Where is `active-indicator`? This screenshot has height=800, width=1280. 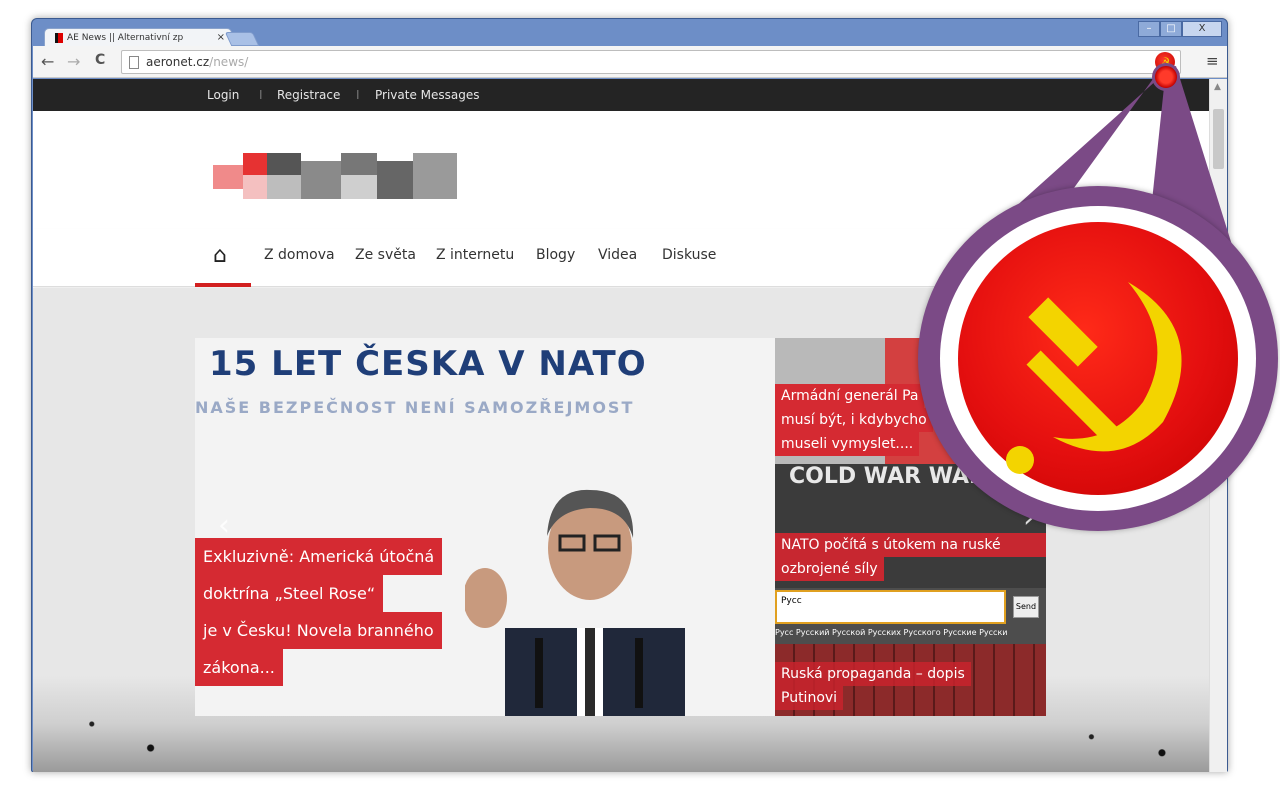
active-indicator is located at coordinates (223, 285).